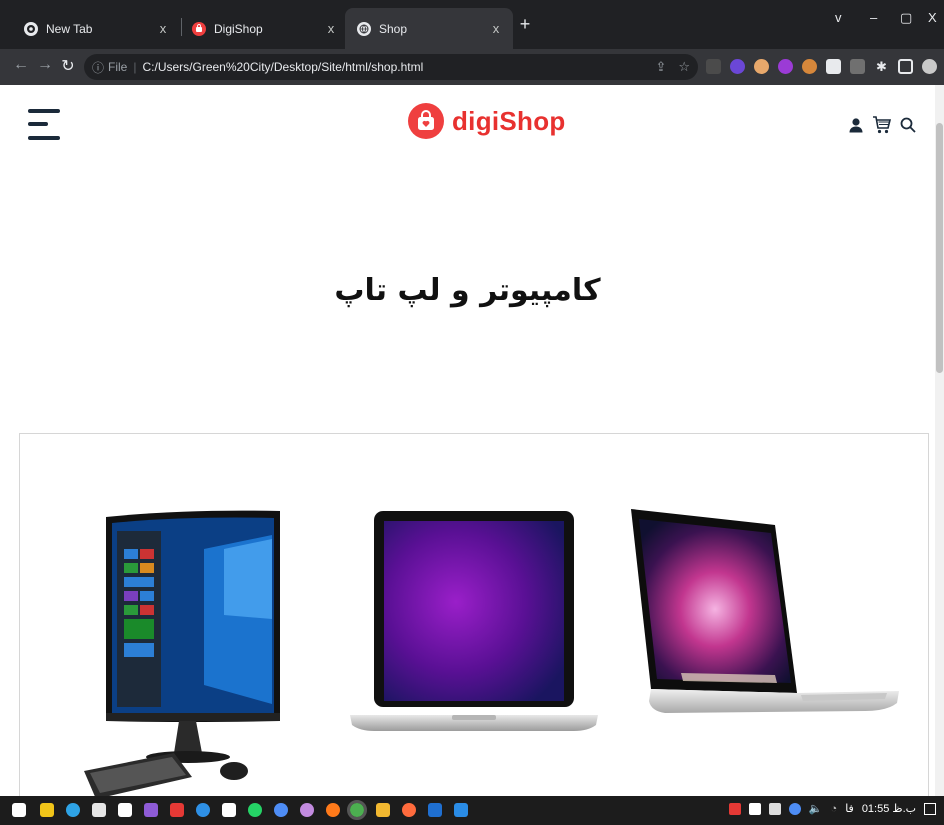  I want to click on network-icon, so click(754, 808).